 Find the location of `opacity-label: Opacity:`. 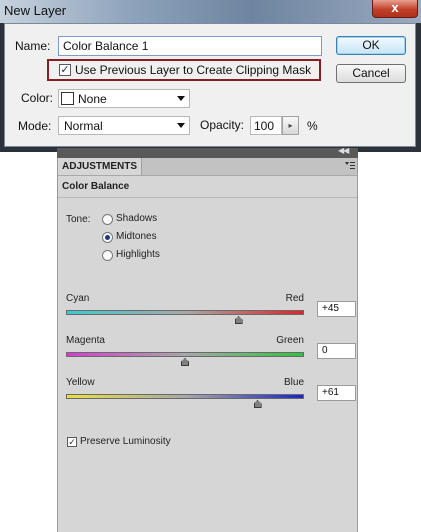

opacity-label: Opacity: is located at coordinates (222, 125).